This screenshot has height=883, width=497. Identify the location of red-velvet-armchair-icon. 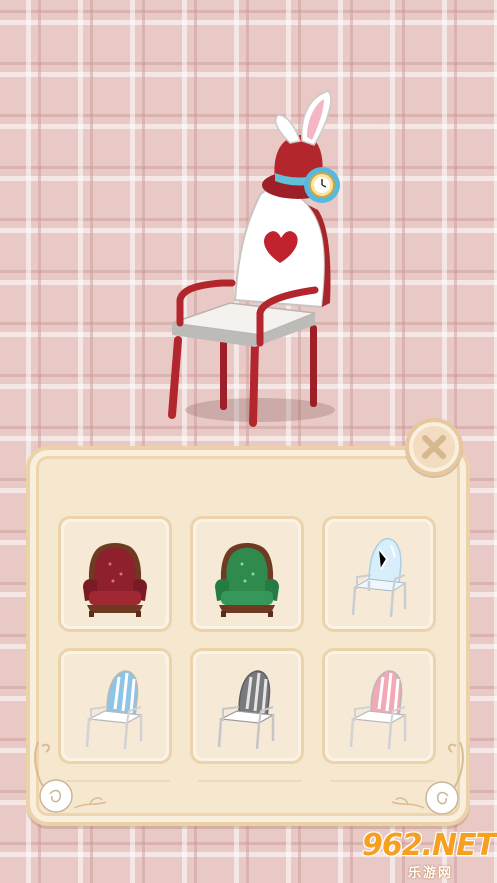
(115, 580).